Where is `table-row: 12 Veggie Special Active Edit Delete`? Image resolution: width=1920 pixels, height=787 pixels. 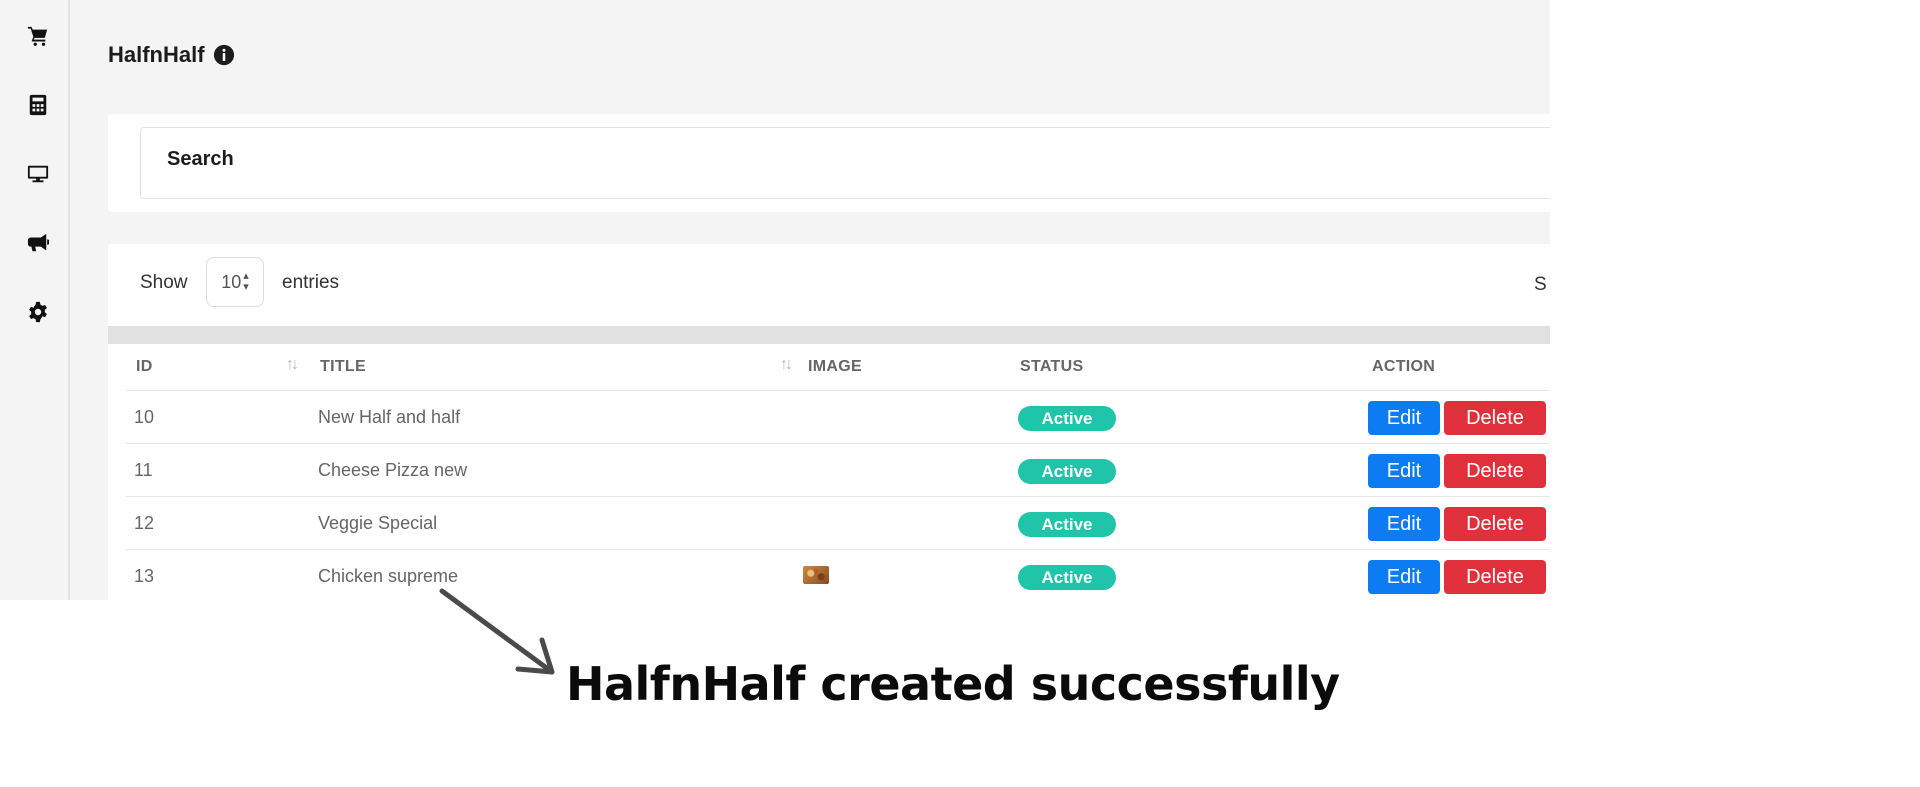
table-row: 12 Veggie Special Active Edit Delete is located at coordinates (838, 523).